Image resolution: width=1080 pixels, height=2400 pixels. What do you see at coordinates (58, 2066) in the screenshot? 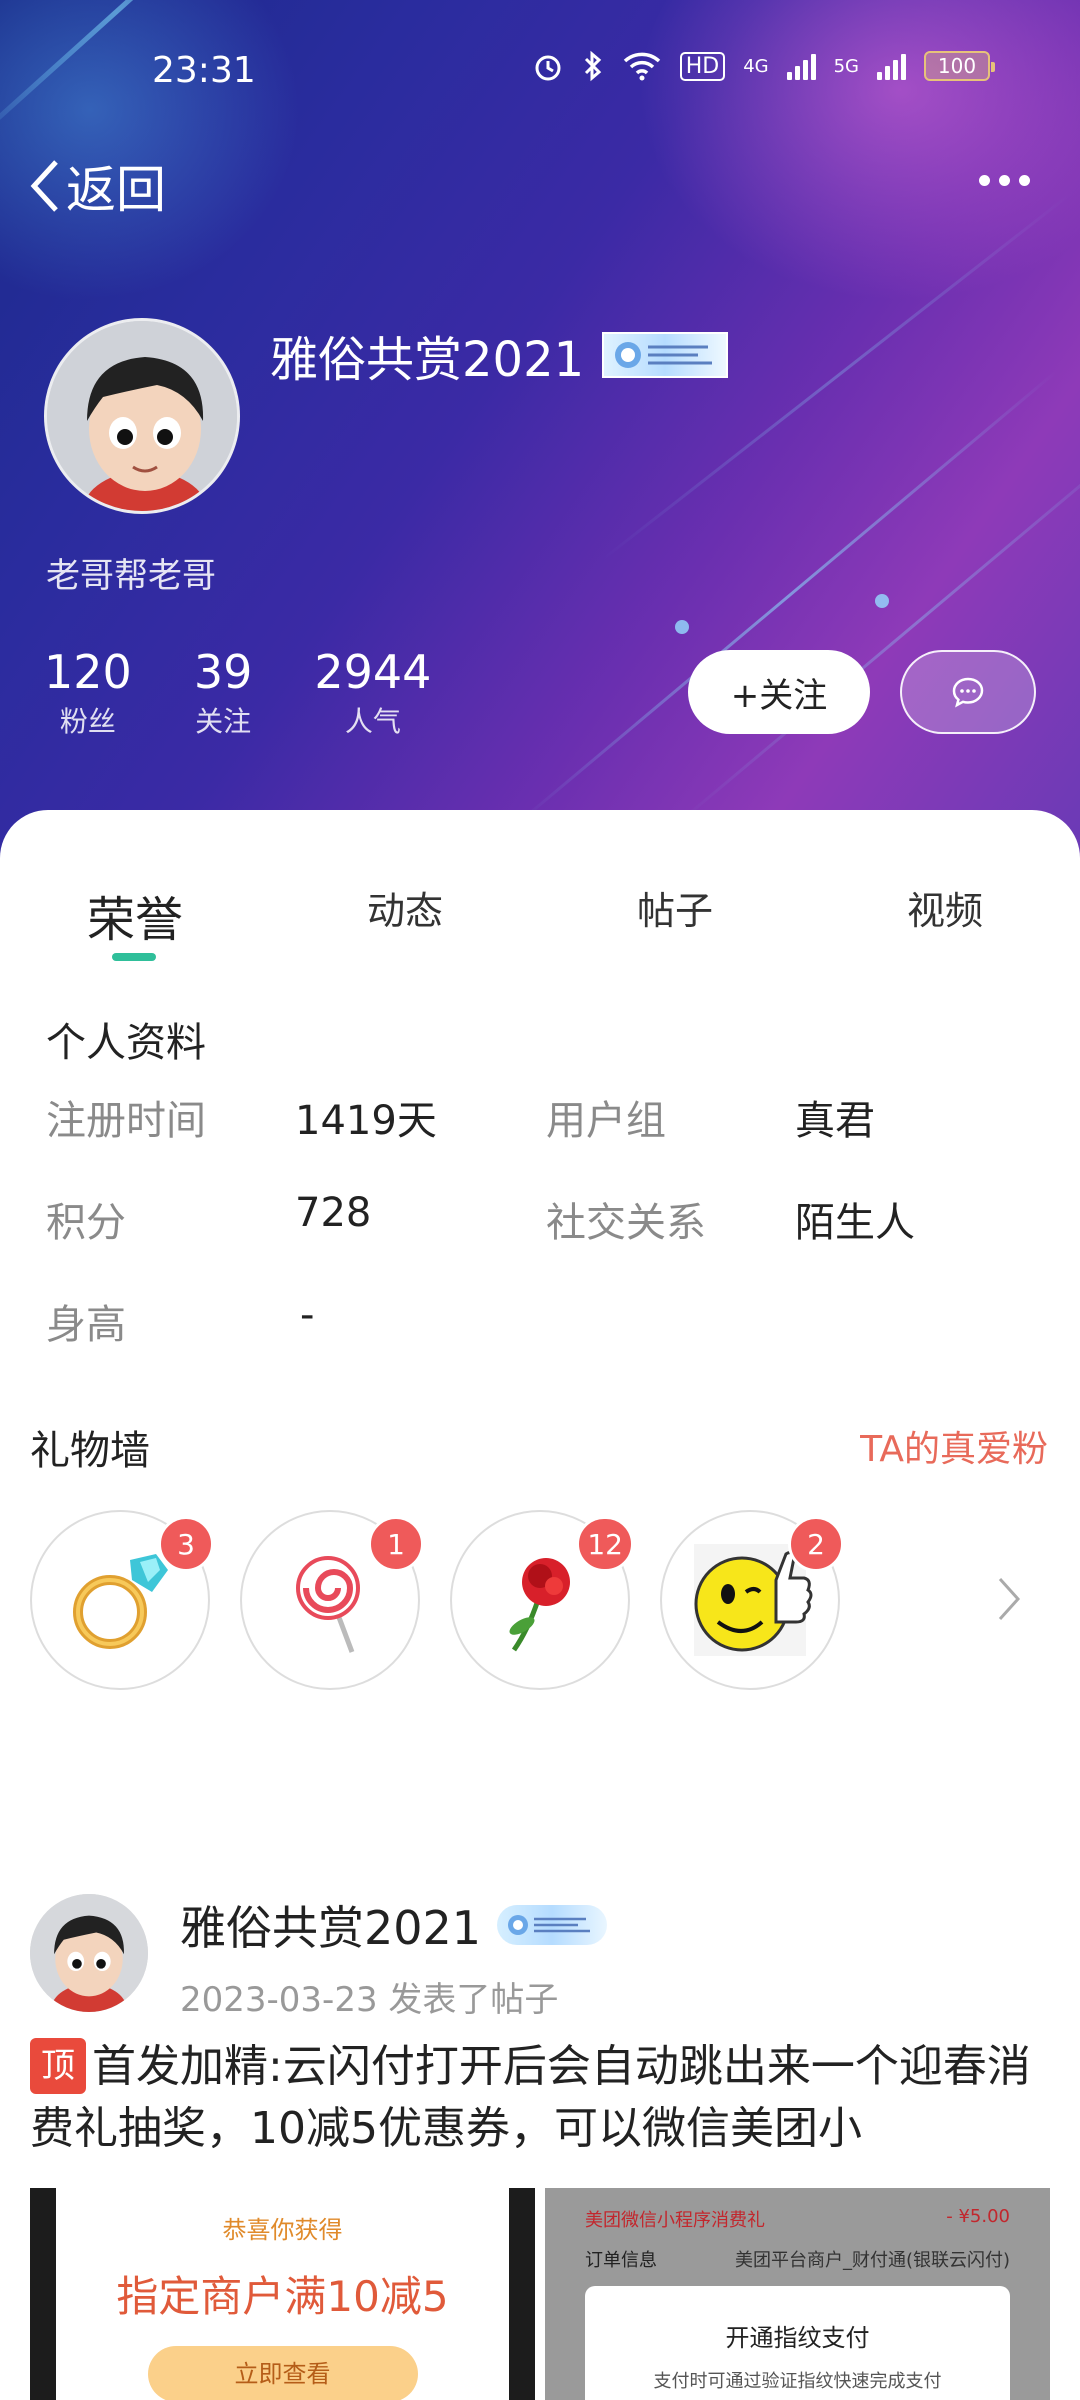
I see `pinned-tag: 顶` at bounding box center [58, 2066].